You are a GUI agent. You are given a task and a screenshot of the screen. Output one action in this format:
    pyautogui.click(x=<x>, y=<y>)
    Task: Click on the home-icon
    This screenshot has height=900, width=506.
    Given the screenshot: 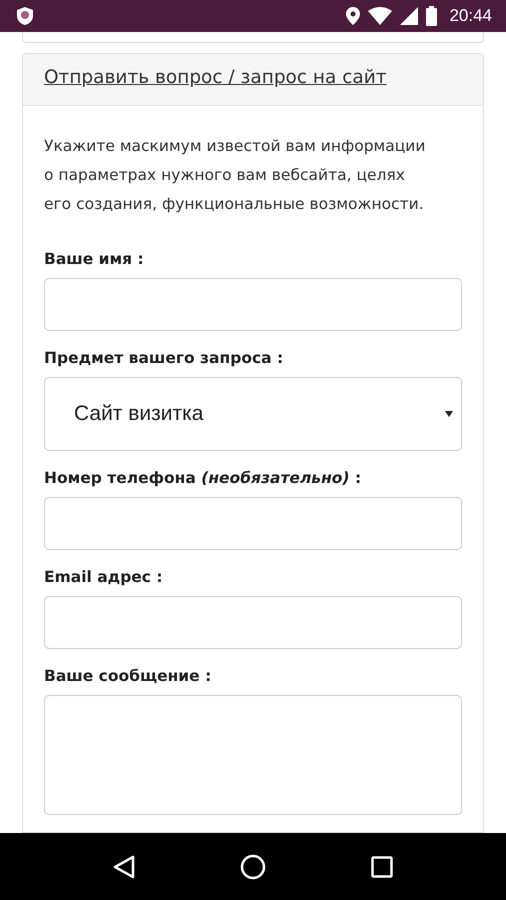 What is the action you would take?
    pyautogui.click(x=253, y=867)
    